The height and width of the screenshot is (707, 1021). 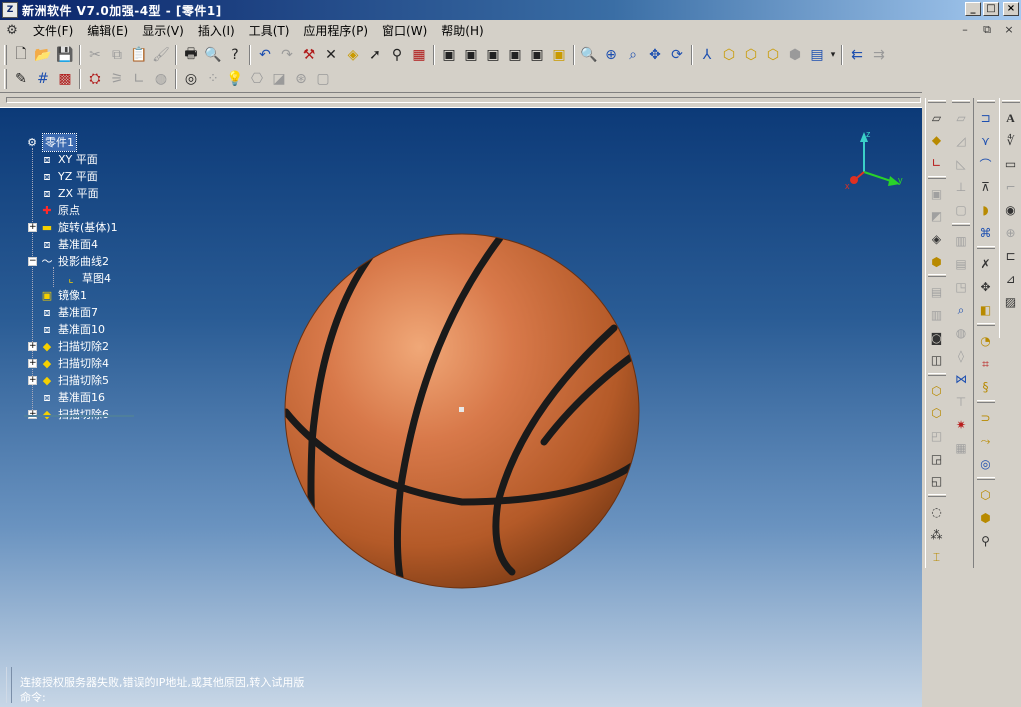 I want to click on paste-icon: 📋, so click(x=139, y=55).